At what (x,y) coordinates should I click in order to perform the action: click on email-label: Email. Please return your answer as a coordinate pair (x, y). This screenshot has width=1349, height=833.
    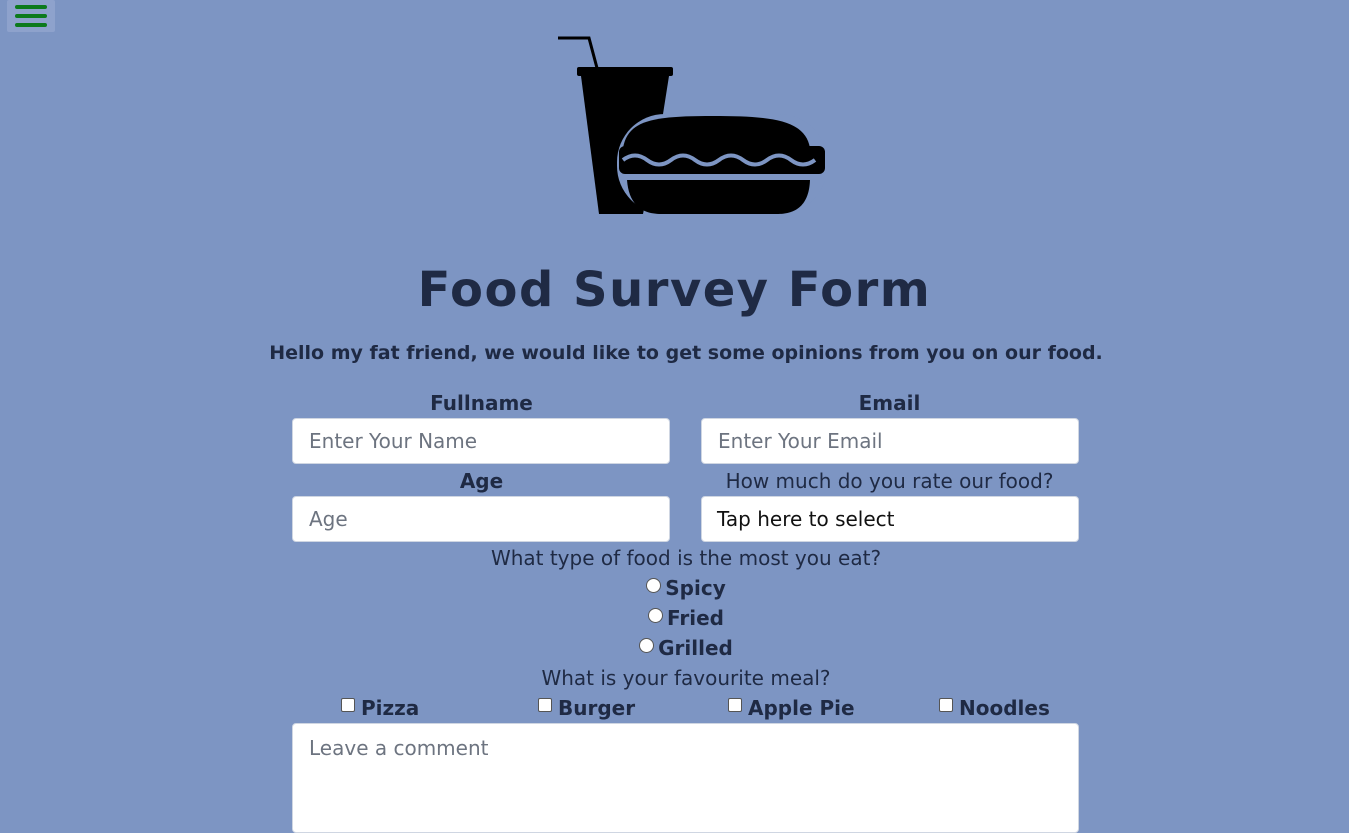
    Looking at the image, I should click on (889, 403).